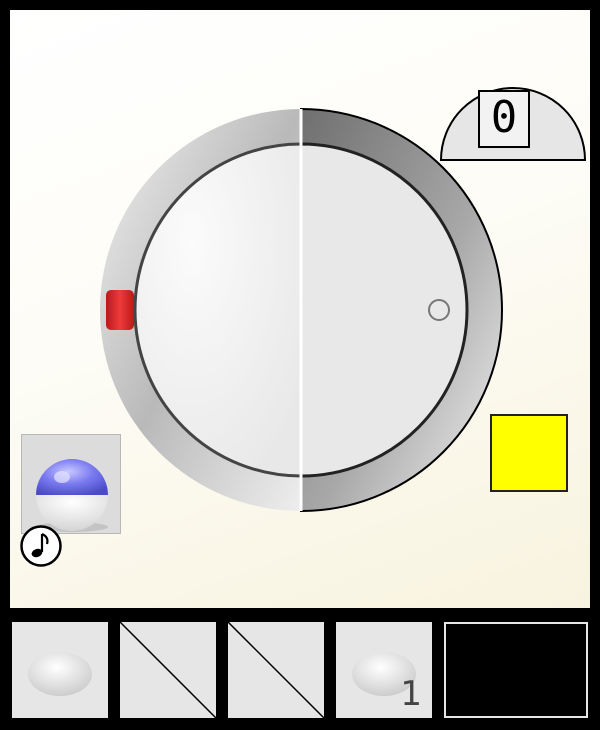  I want to click on orb-tile, so click(71, 484).